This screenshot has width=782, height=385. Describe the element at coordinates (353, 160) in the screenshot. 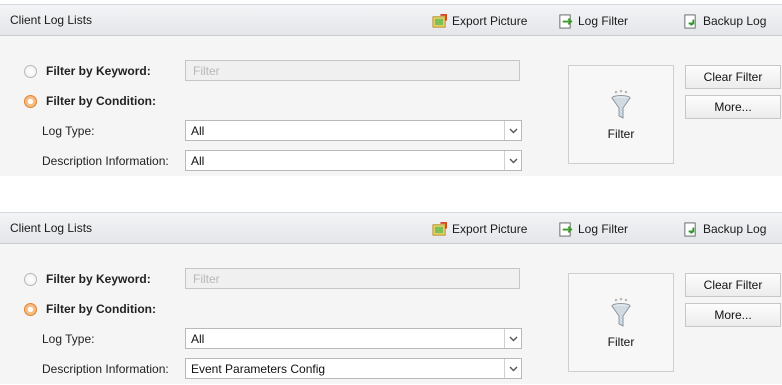

I see `description-select: All` at that location.